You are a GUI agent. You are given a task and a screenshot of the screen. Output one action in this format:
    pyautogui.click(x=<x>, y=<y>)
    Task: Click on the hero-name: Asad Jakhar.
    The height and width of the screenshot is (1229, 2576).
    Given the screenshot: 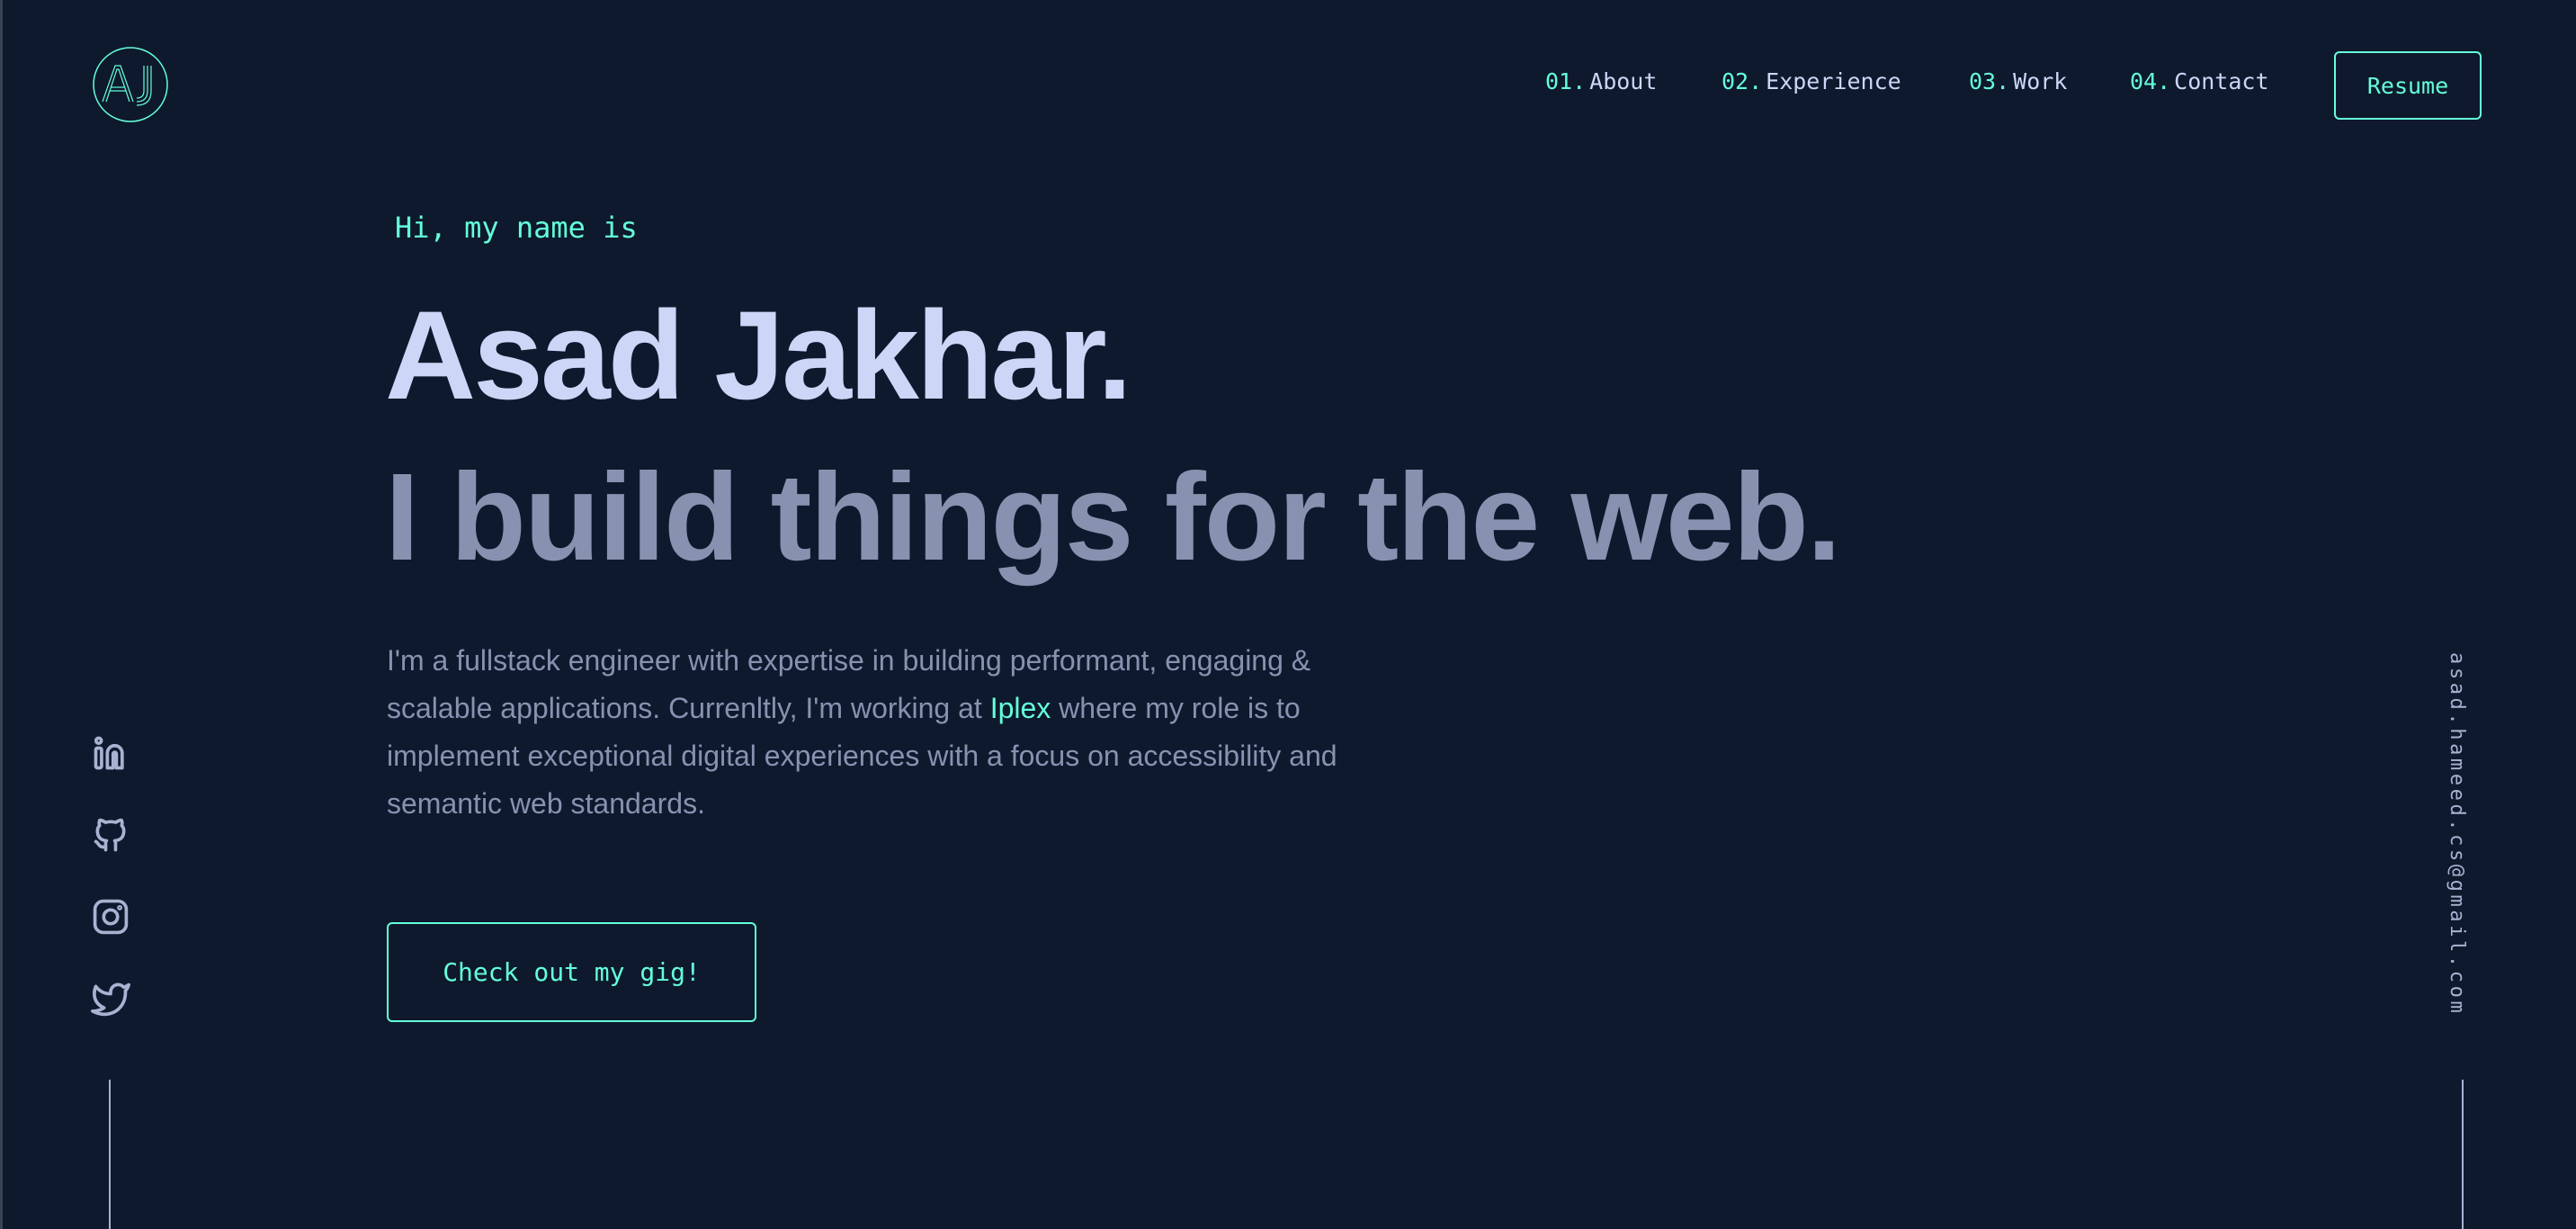 What is the action you would take?
    pyautogui.click(x=758, y=355)
    